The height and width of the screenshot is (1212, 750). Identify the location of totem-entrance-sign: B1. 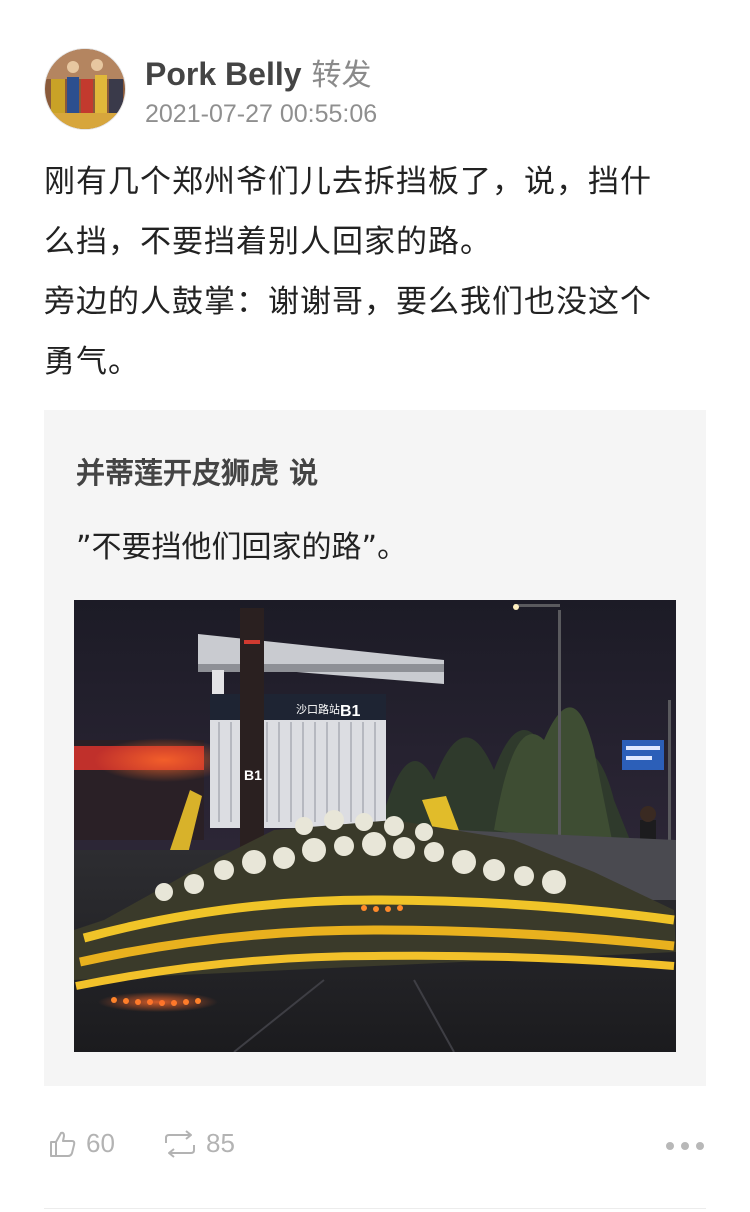
(253, 775).